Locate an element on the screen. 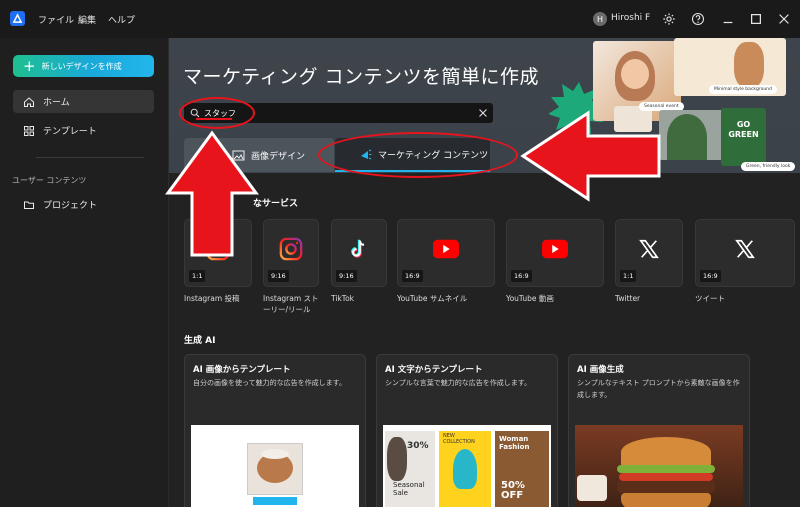  new-design-label: 新しいデザインを作成 is located at coordinates (81, 66).